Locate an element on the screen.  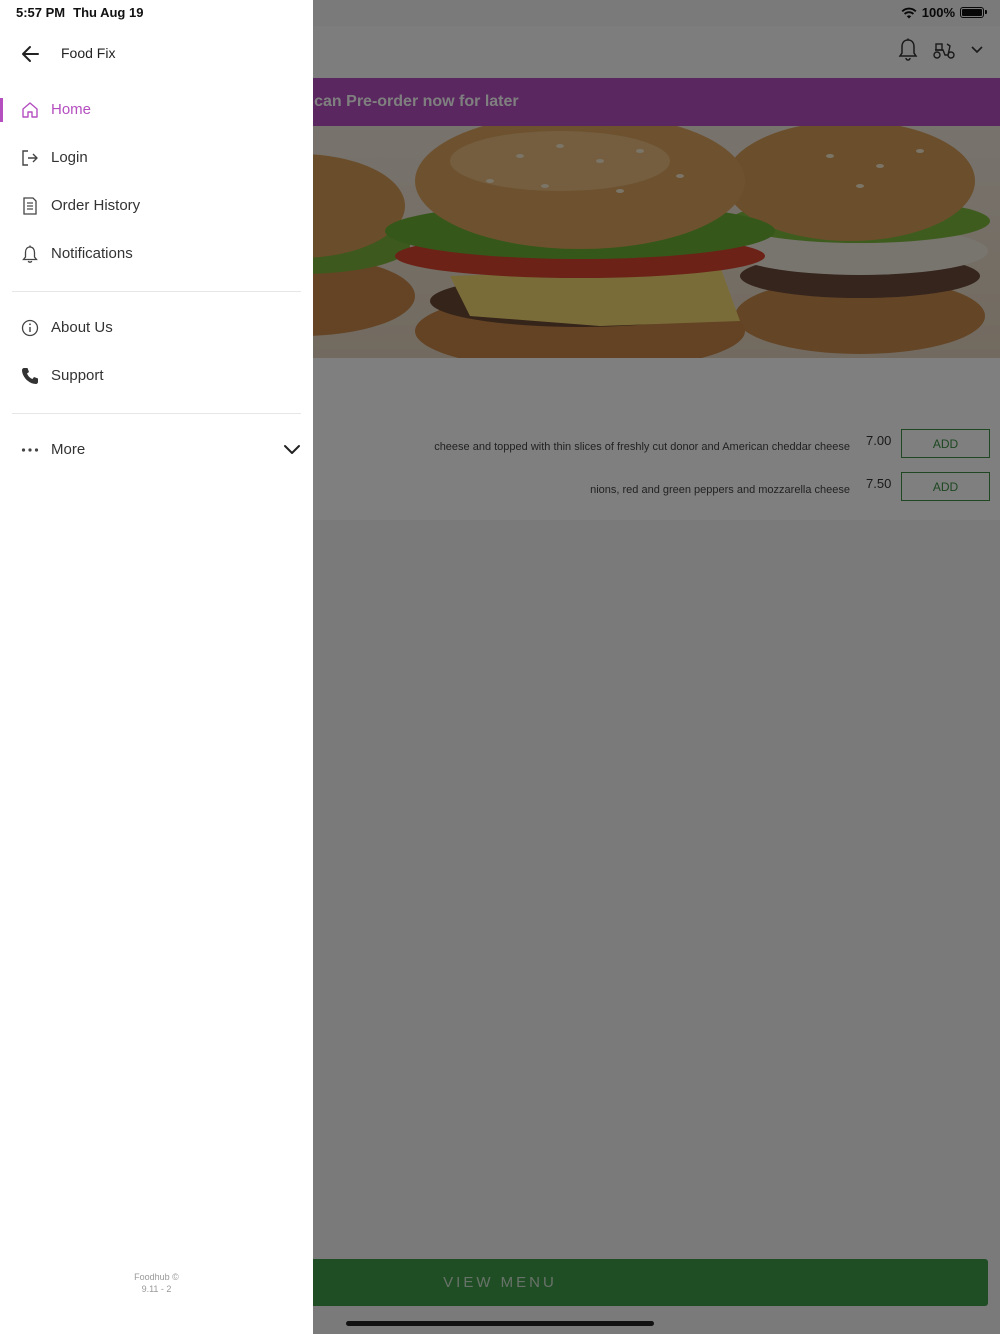
drawer-primary-menu: Home Login Order History Notifications is located at coordinates (156, 182).